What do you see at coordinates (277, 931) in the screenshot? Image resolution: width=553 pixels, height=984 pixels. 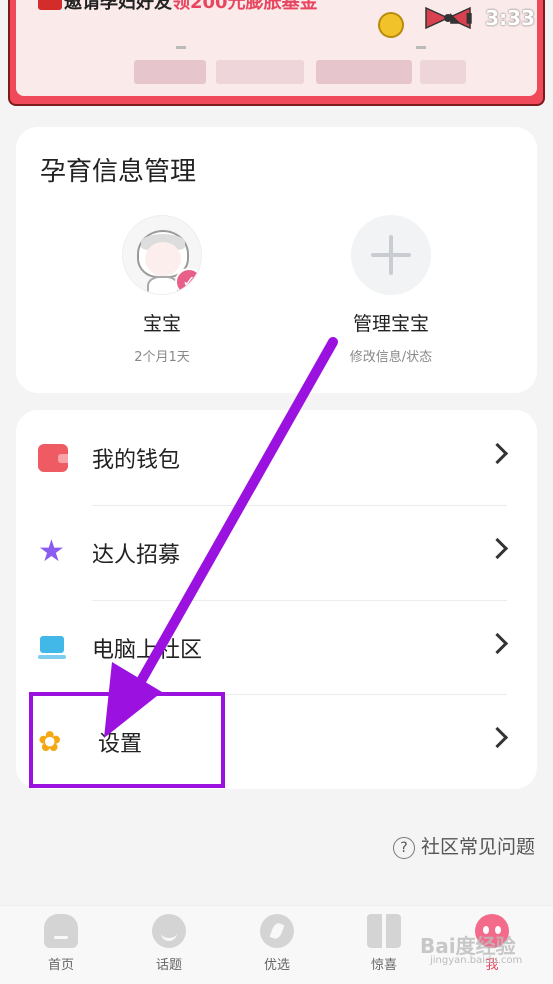 I see `leaf-icon` at bounding box center [277, 931].